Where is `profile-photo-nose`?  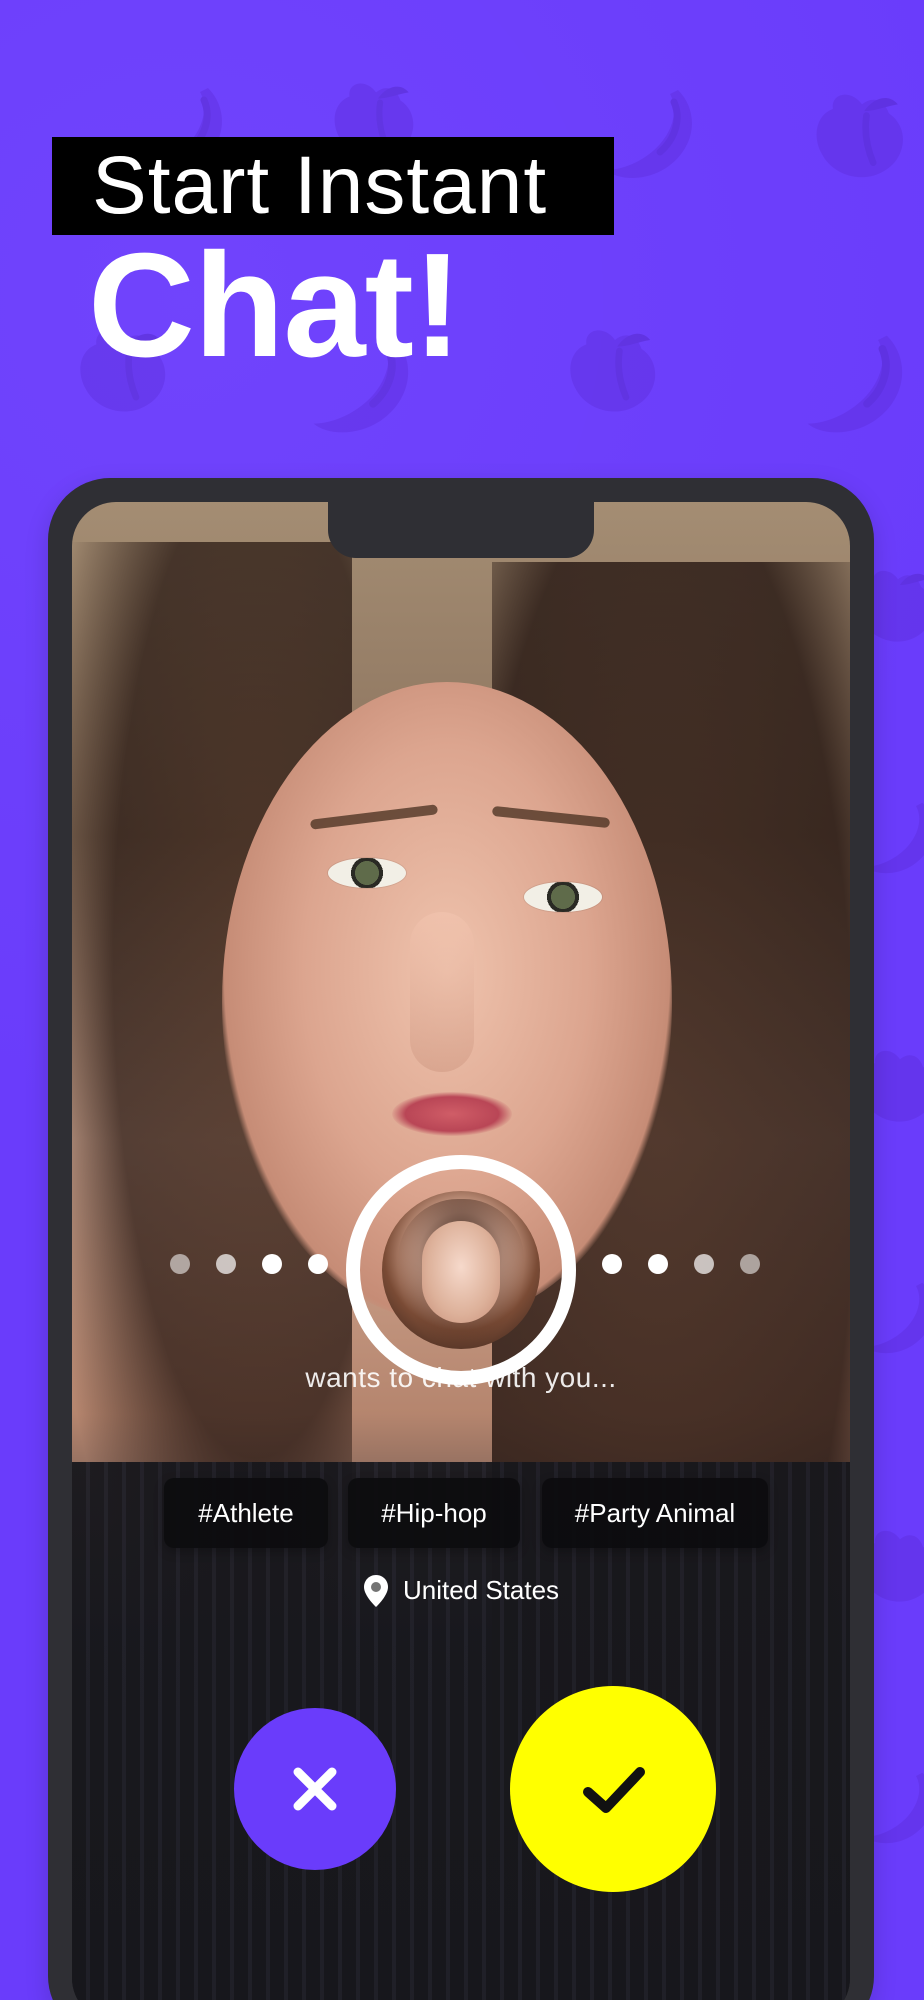
profile-photo-nose is located at coordinates (442, 992).